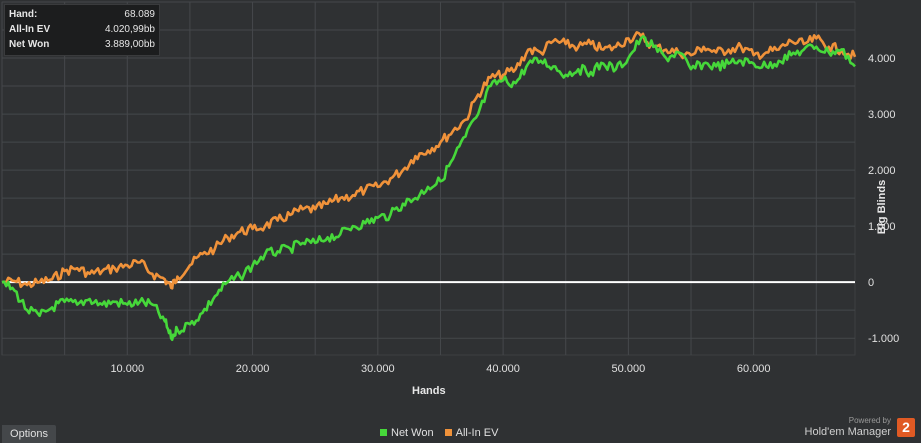 This screenshot has width=921, height=443. I want to click on brand: Powered by Hold'em Manager 2, so click(852, 429).